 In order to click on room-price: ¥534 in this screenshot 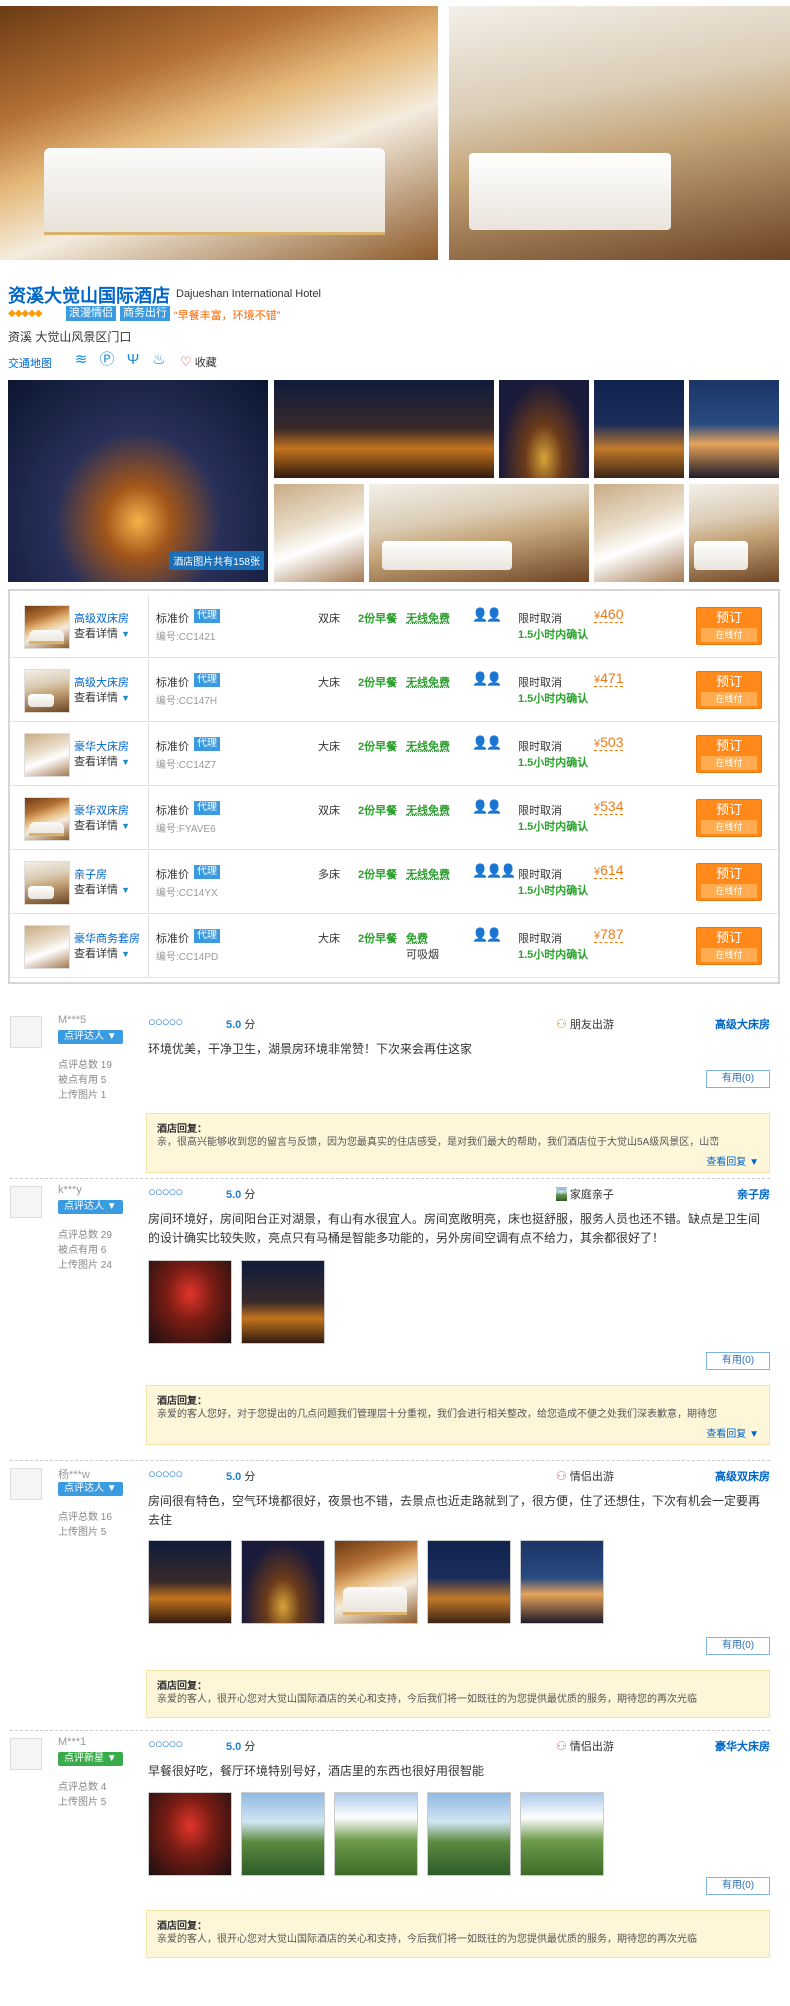, I will do `click(609, 806)`.